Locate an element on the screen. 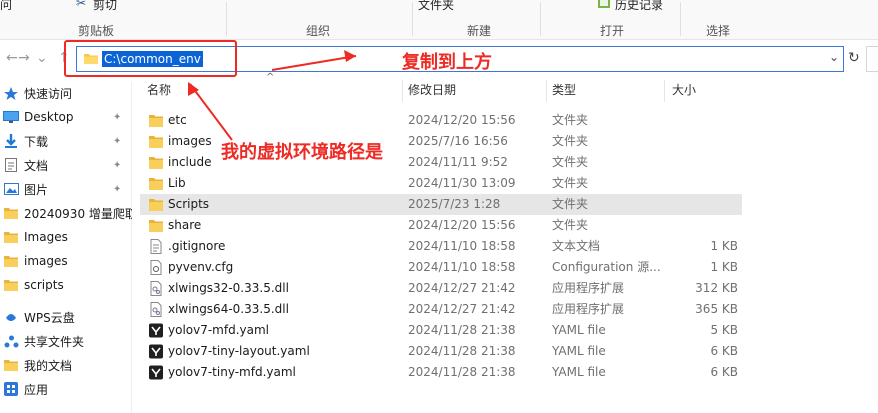 This screenshot has width=878, height=413. sidebar-item: WPS云盘 is located at coordinates (66, 317).